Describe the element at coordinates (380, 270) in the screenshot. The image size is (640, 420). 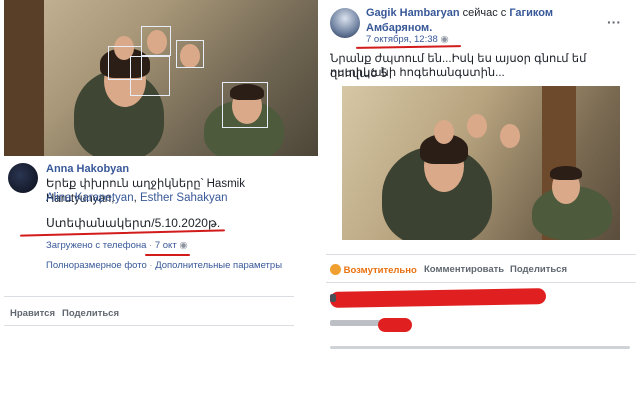
I see `reaction-label: Возмутительно` at that location.